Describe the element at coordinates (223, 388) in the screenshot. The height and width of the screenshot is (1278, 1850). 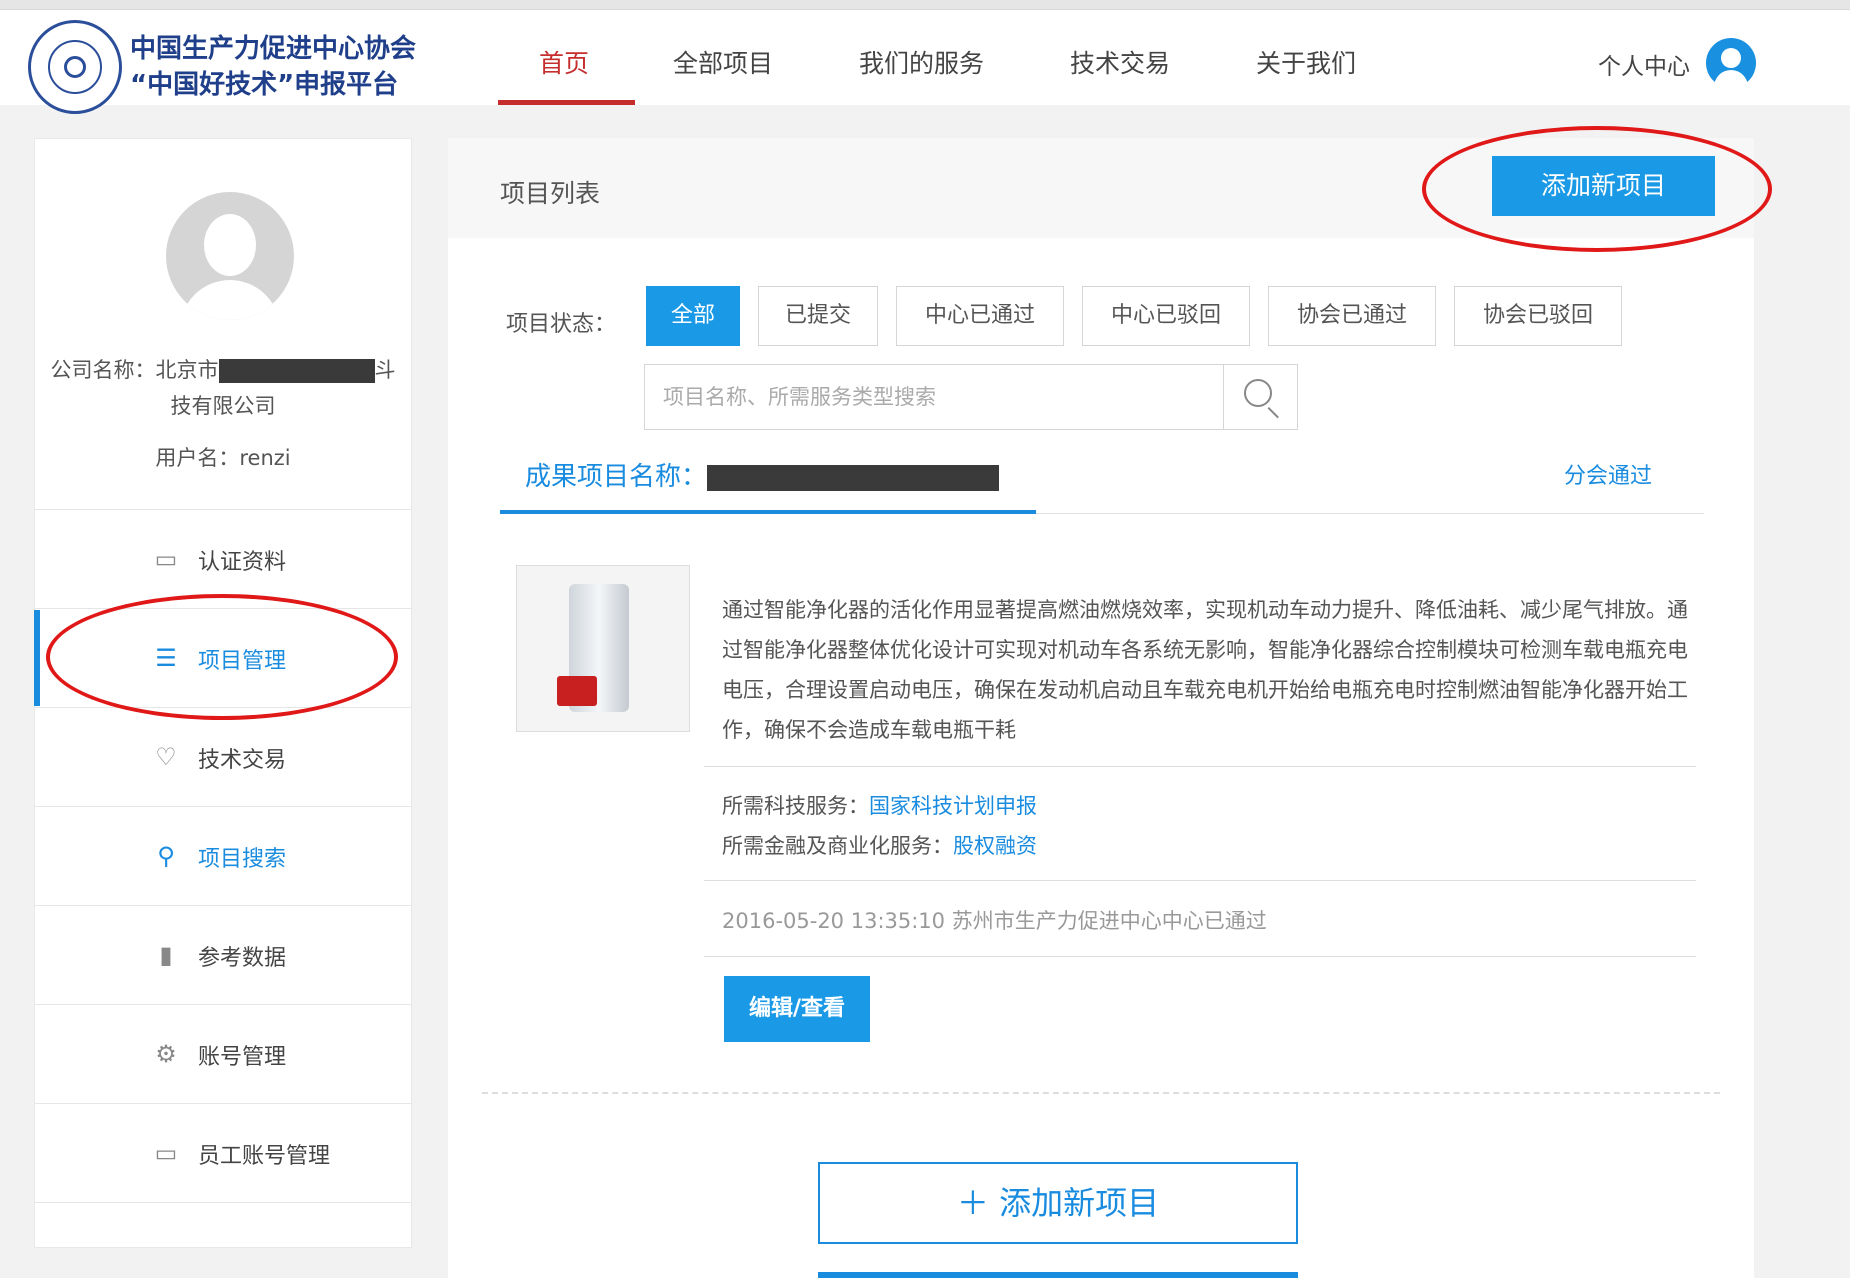
I see `company-name: 公司名称：北京市 斗 技有限公司` at that location.